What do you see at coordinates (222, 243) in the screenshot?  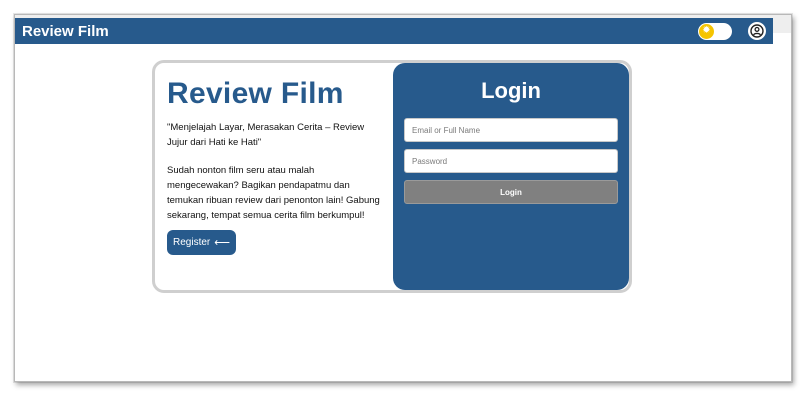 I see `arrow-left-icon: ⟵` at bounding box center [222, 243].